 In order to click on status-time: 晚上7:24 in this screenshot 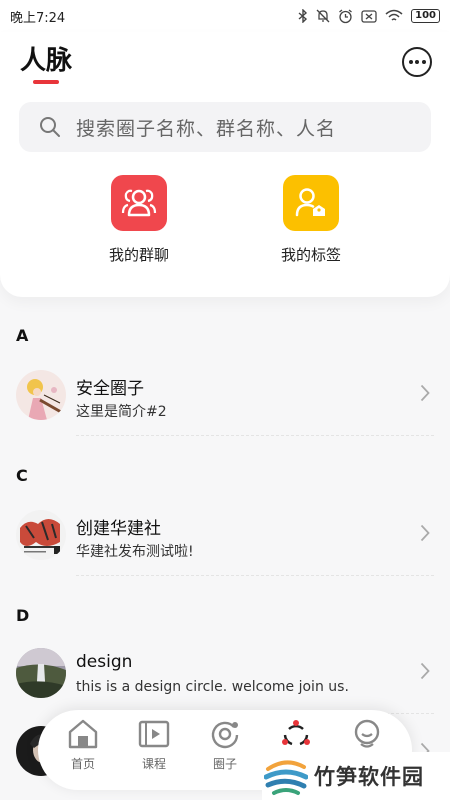, I will do `click(38, 18)`.